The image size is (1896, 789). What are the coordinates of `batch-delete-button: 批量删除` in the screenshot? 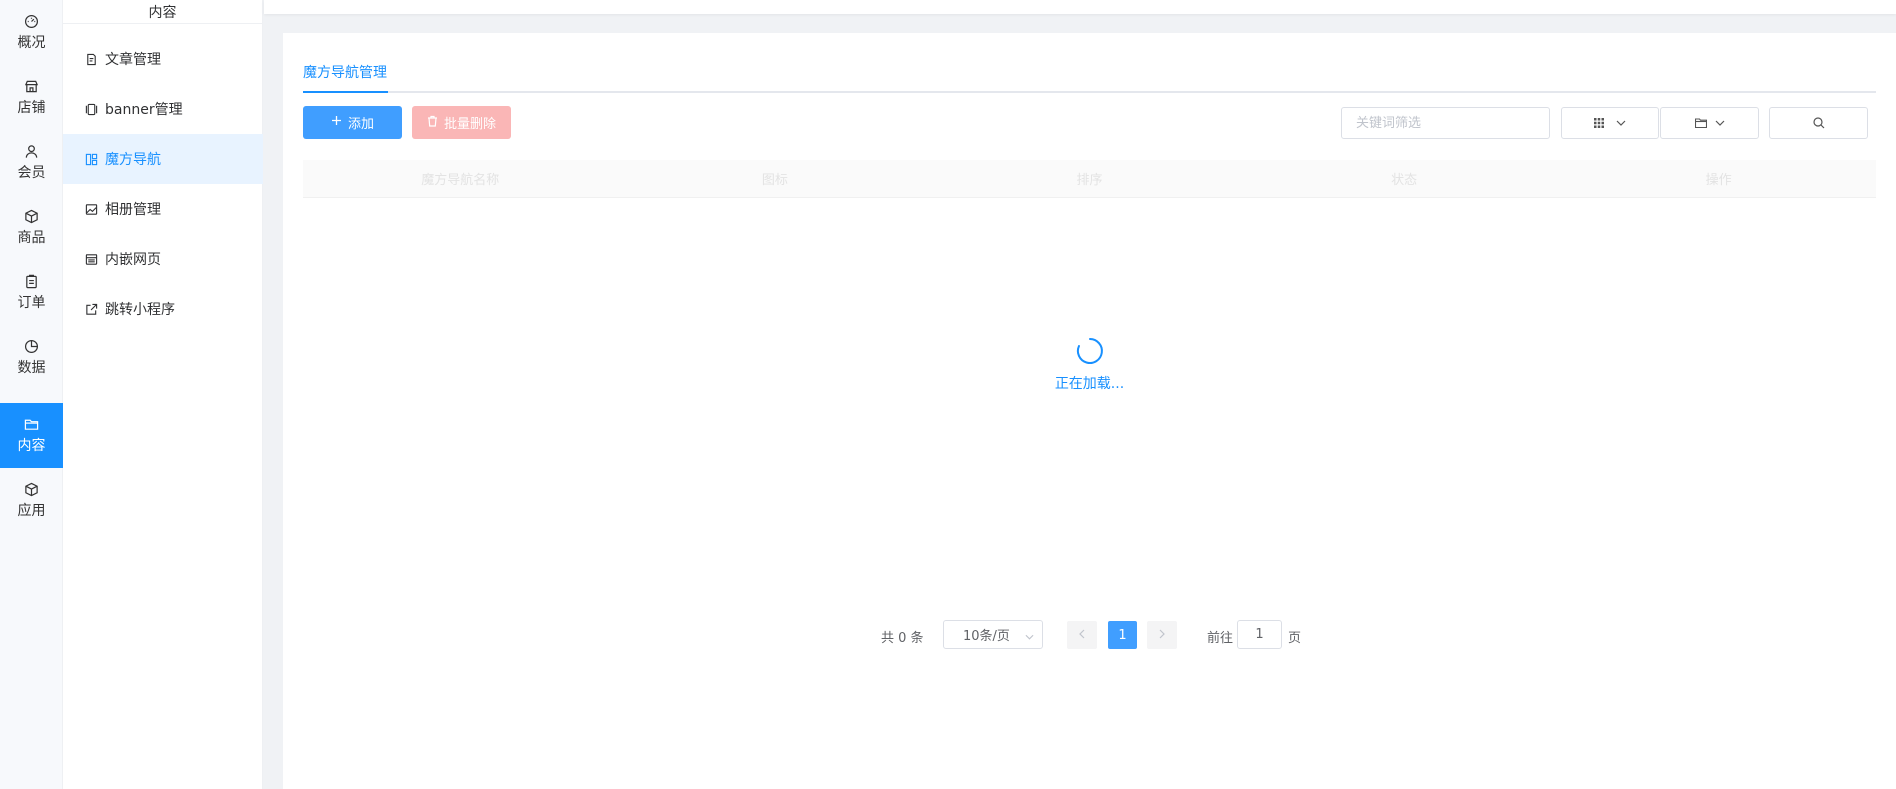 It's located at (461, 122).